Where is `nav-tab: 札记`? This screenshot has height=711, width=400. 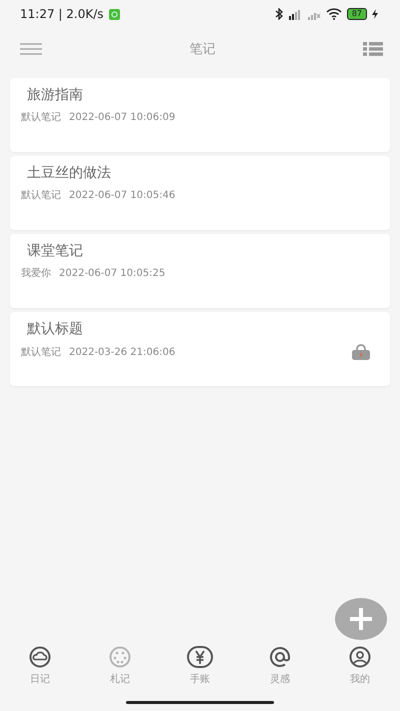 nav-tab: 札记 is located at coordinates (120, 670).